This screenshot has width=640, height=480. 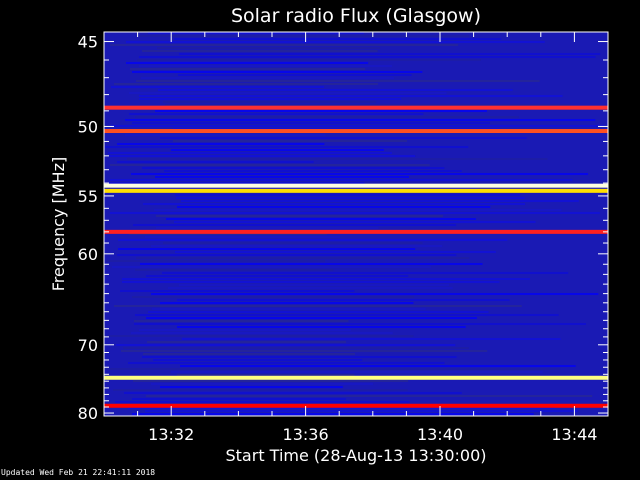 What do you see at coordinates (574, 434) in the screenshot?
I see `x-tick-label-3: 13:44` at bounding box center [574, 434].